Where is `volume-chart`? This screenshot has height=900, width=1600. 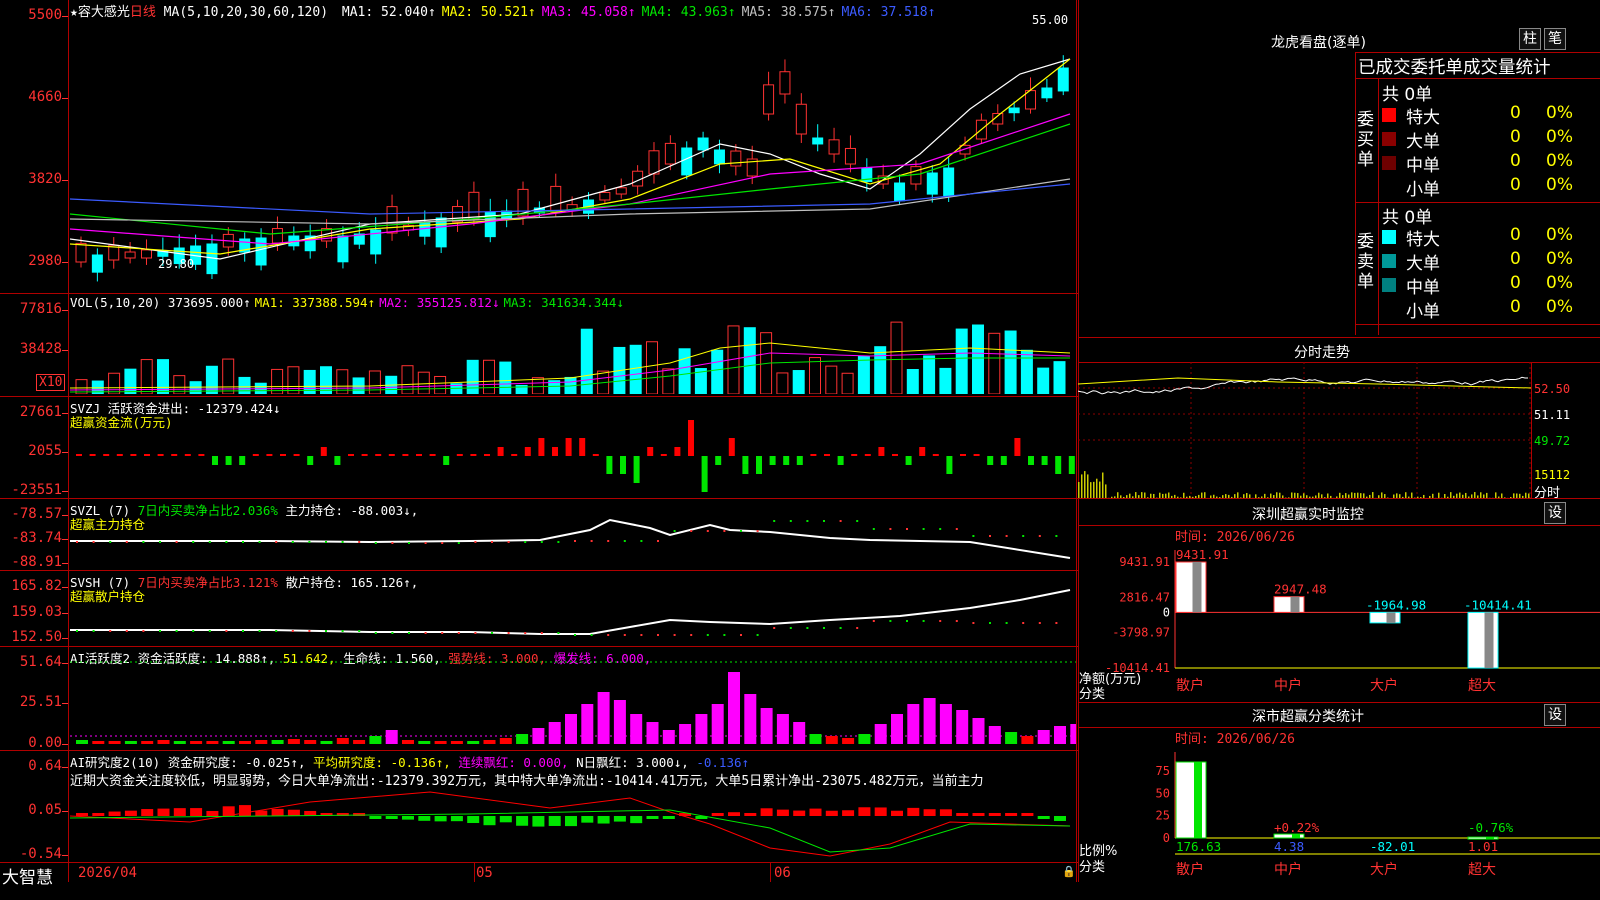 volume-chart is located at coordinates (573, 351).